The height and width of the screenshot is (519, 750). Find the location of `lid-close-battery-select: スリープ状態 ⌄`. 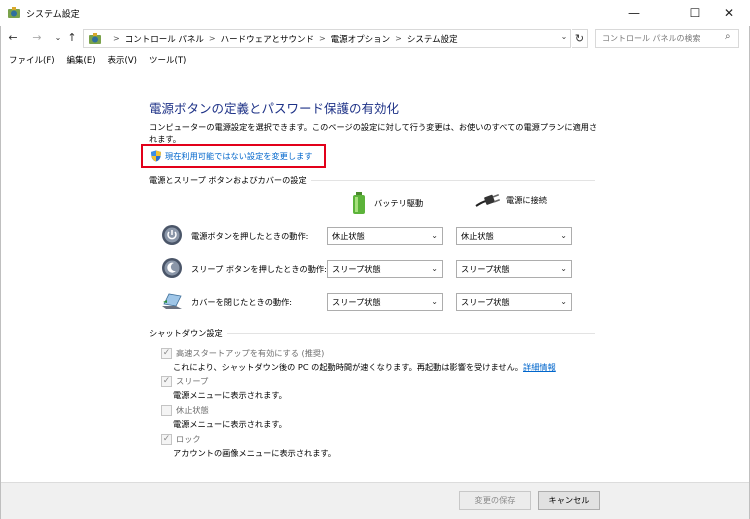

lid-close-battery-select: スリープ状態 ⌄ is located at coordinates (385, 302).